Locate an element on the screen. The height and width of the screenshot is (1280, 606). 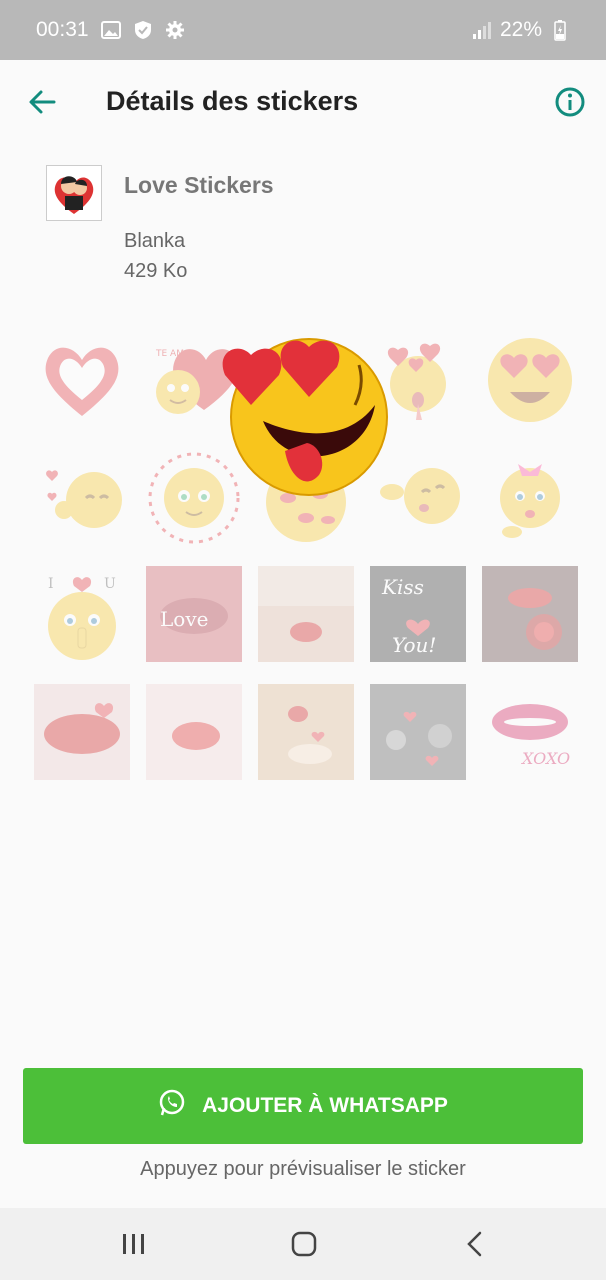
recent-apps-icon is located at coordinates (134, 1244).